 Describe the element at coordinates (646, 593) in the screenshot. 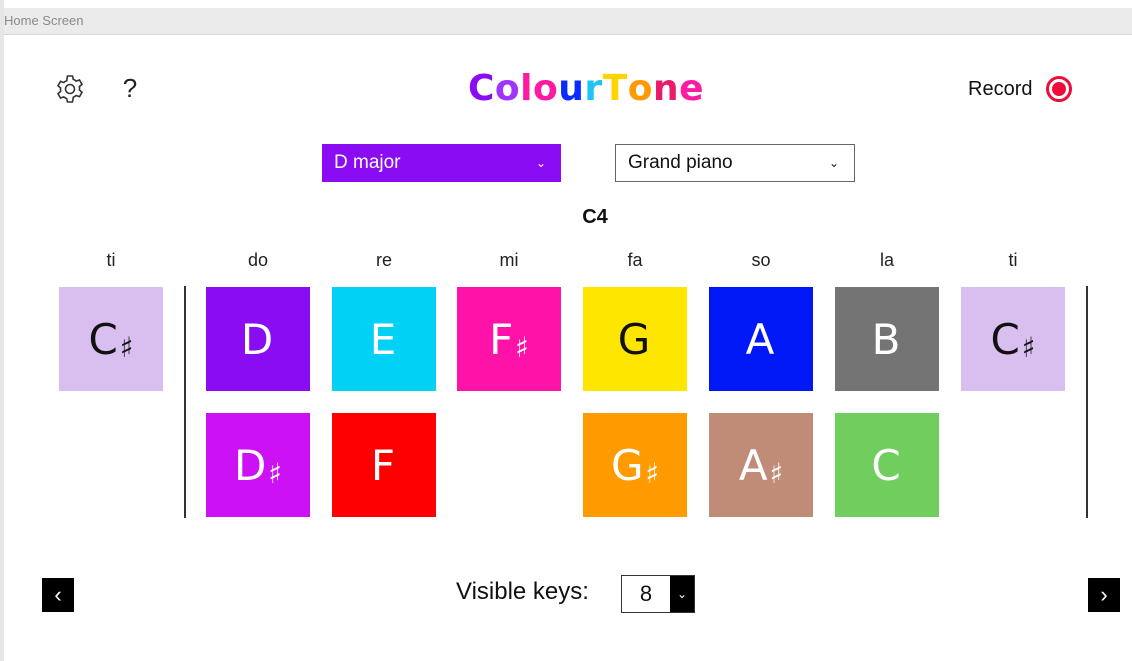

I see `visible-keys-value: 8` at that location.